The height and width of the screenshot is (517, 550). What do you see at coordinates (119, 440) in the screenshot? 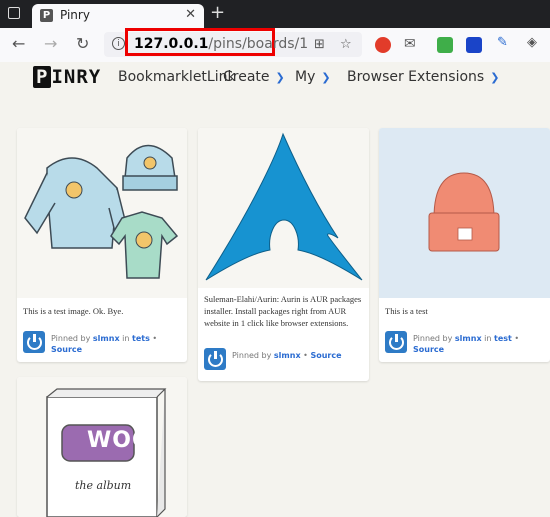
I see `woo-logo-text: WOO` at bounding box center [119, 440].